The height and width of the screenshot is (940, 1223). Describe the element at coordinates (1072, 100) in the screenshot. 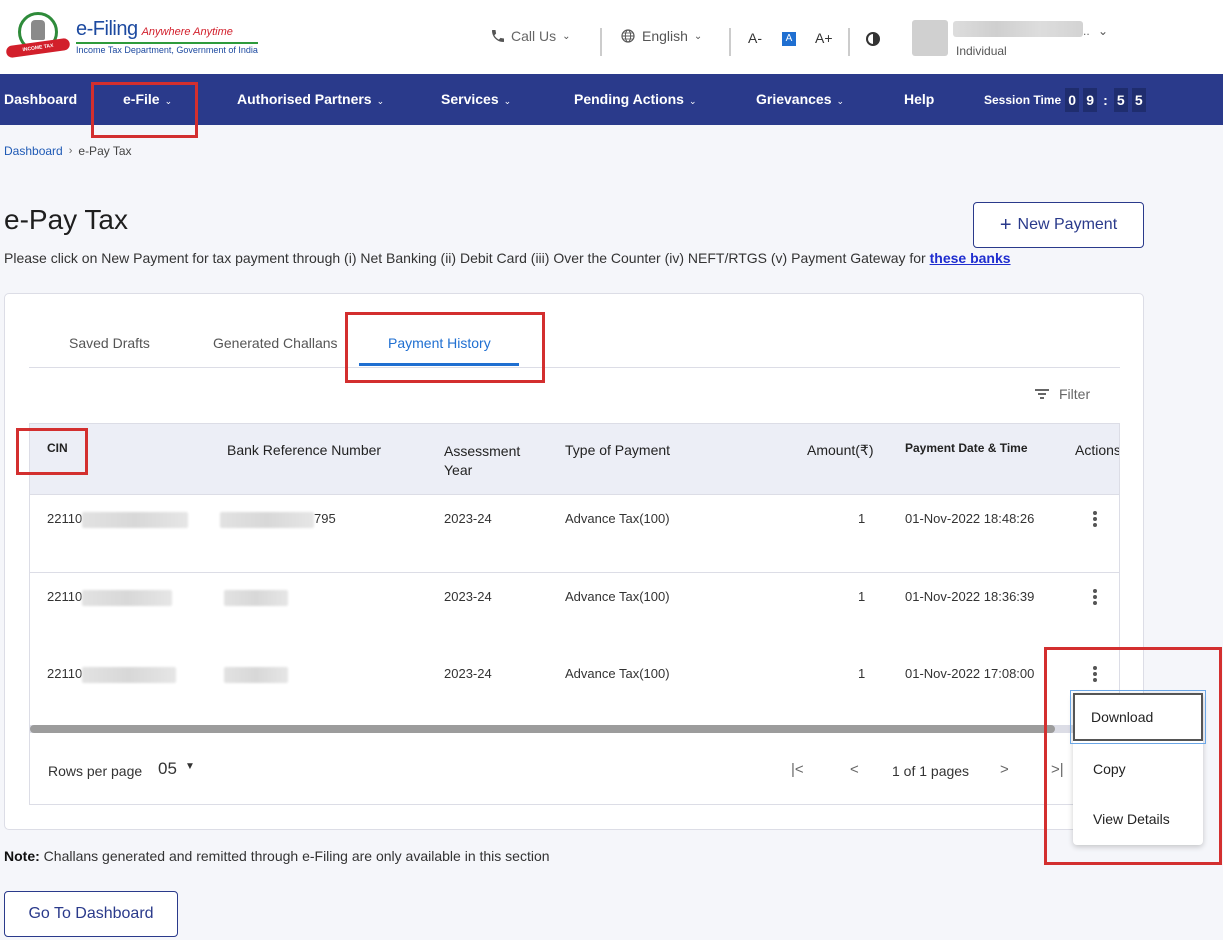

I see `session-digit: 0` at that location.